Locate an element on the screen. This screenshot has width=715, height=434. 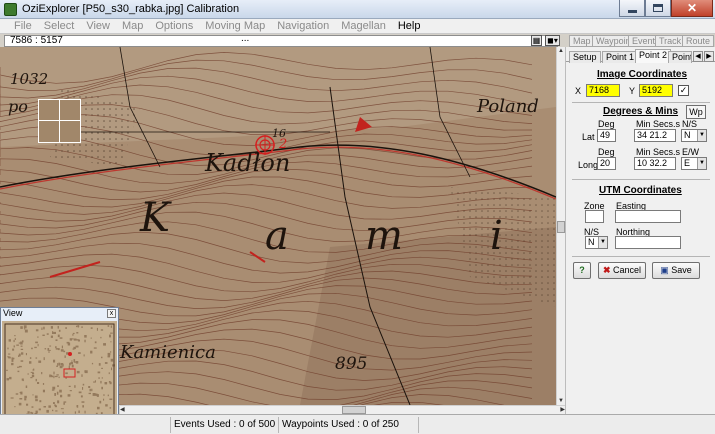
save-button: ▣ Save is located at coordinates (676, 270).